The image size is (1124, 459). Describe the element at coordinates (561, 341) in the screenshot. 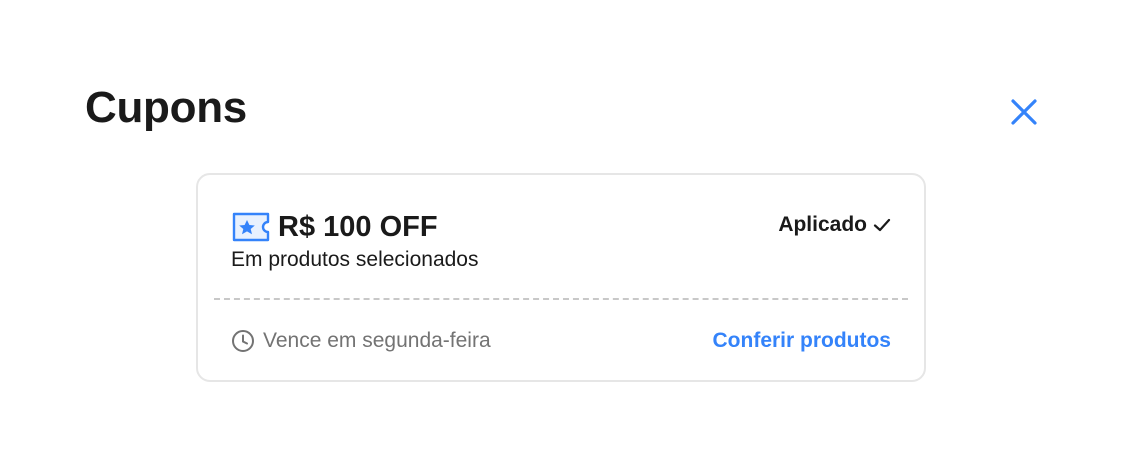

I see `coupon-footer: Vence em segunda-feira Conferir produtos` at that location.